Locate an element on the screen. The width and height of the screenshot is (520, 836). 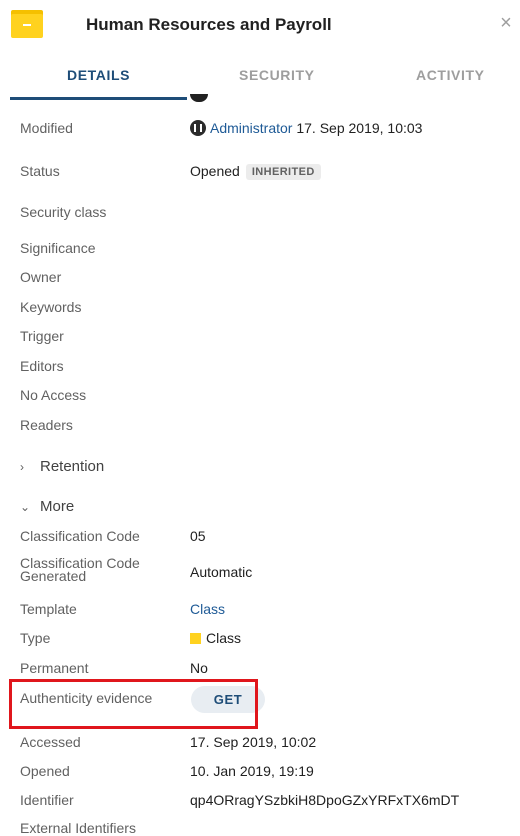
type-value: Class is located at coordinates (215, 638).